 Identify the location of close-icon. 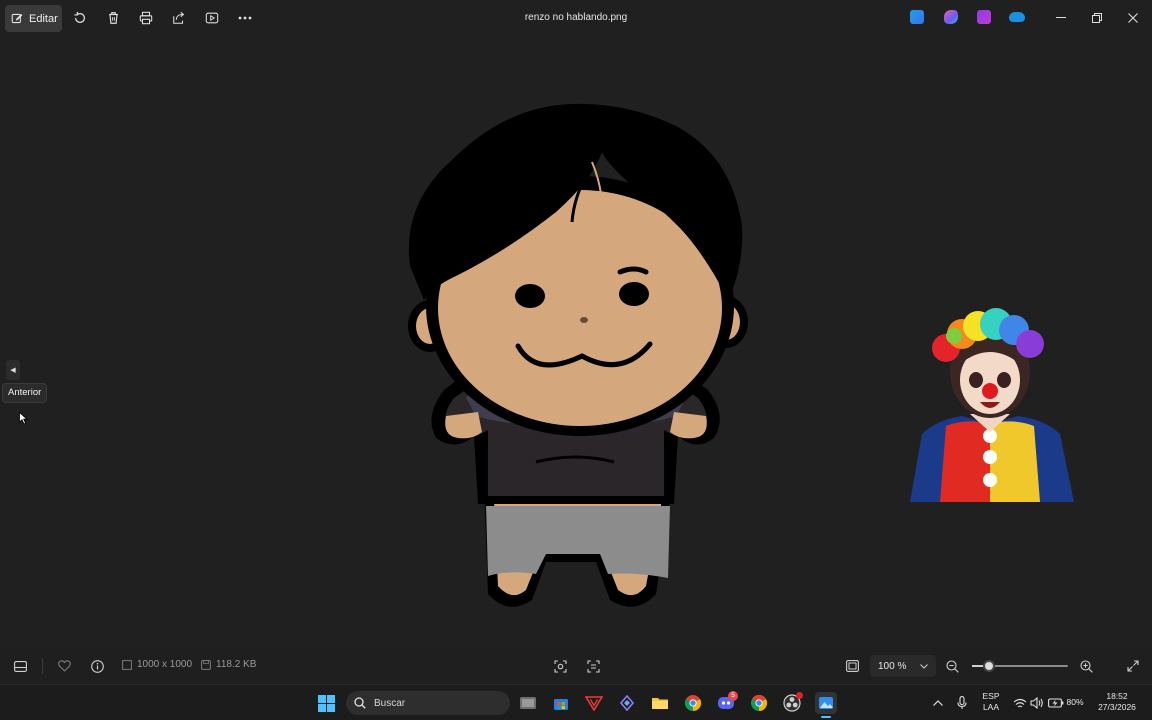
(1133, 18).